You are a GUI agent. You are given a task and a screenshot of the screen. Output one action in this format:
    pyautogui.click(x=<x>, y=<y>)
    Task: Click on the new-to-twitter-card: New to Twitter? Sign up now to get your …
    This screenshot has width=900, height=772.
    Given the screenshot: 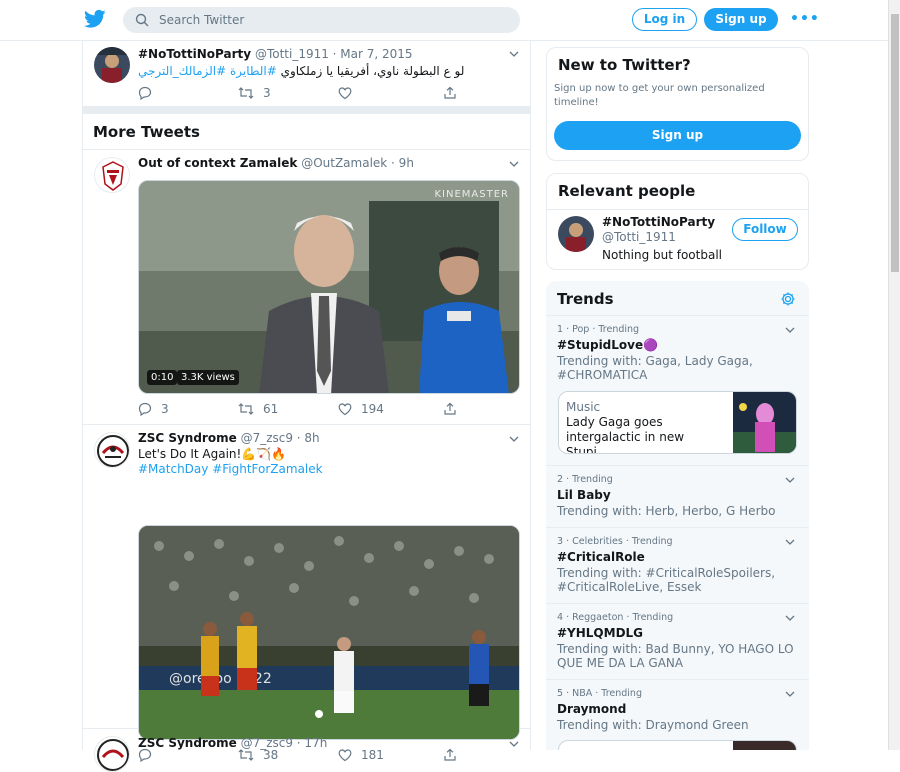 What is the action you would take?
    pyautogui.click(x=677, y=104)
    